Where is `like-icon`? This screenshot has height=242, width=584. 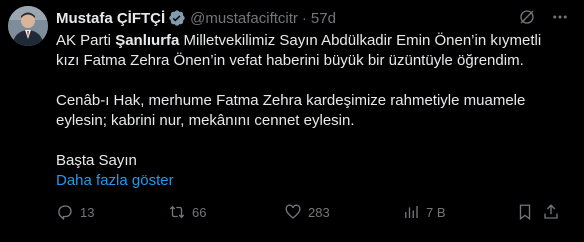
like-icon is located at coordinates (293, 211).